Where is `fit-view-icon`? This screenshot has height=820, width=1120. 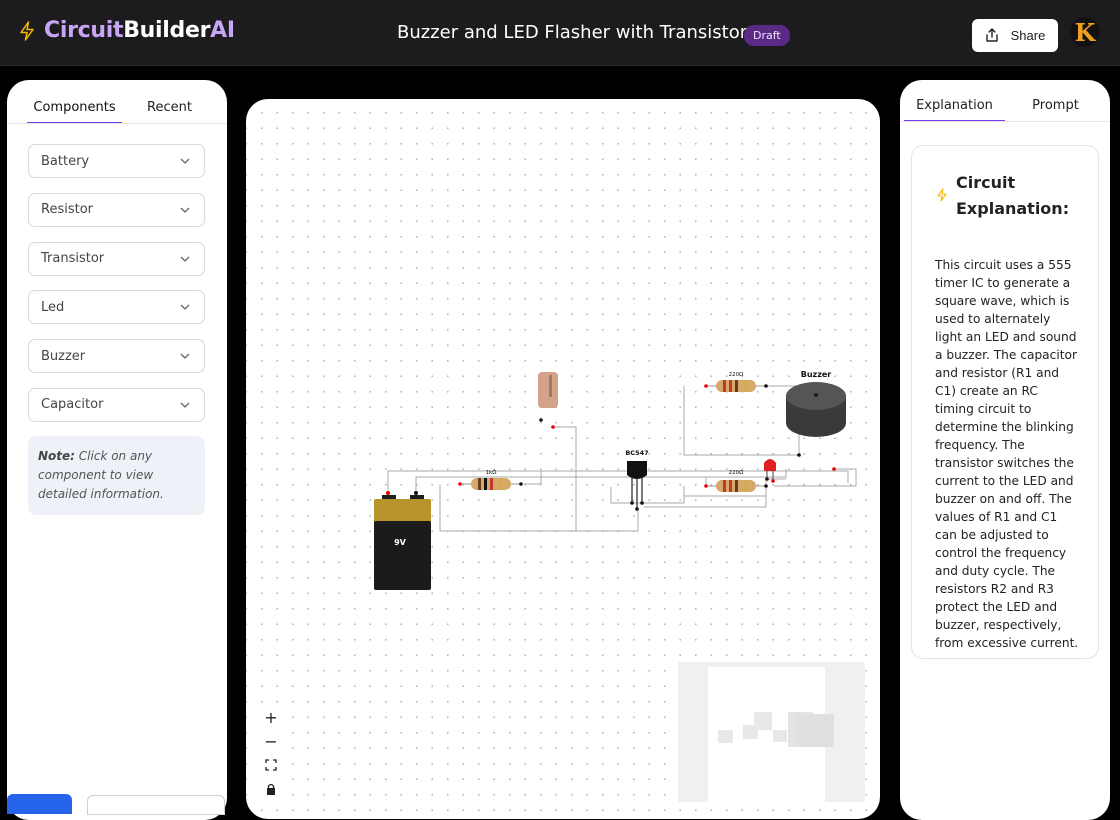 fit-view-icon is located at coordinates (271, 765).